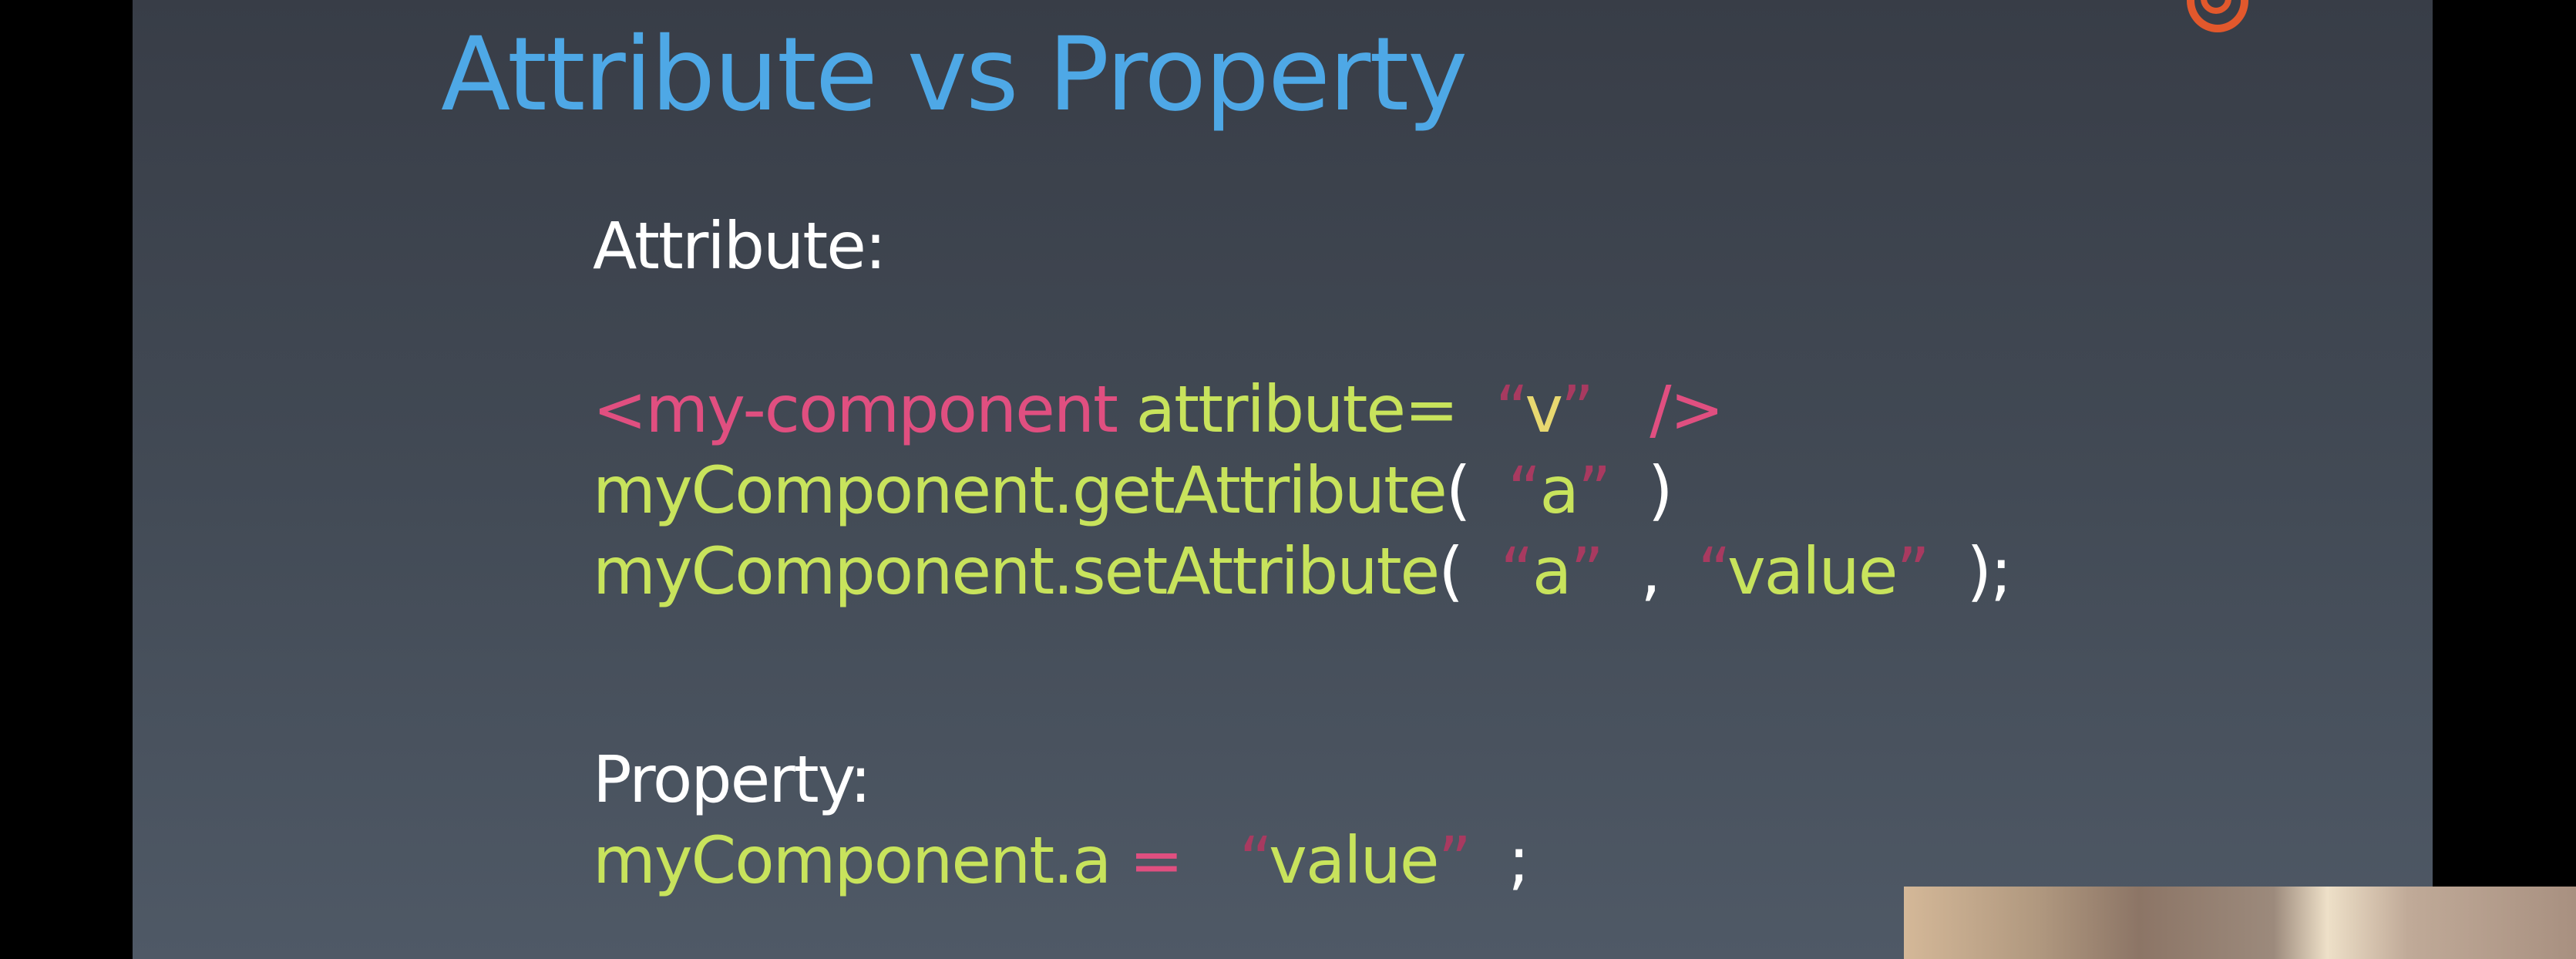 The width and height of the screenshot is (2576, 959). What do you see at coordinates (2240, 923) in the screenshot?
I see `webcam-overlay` at bounding box center [2240, 923].